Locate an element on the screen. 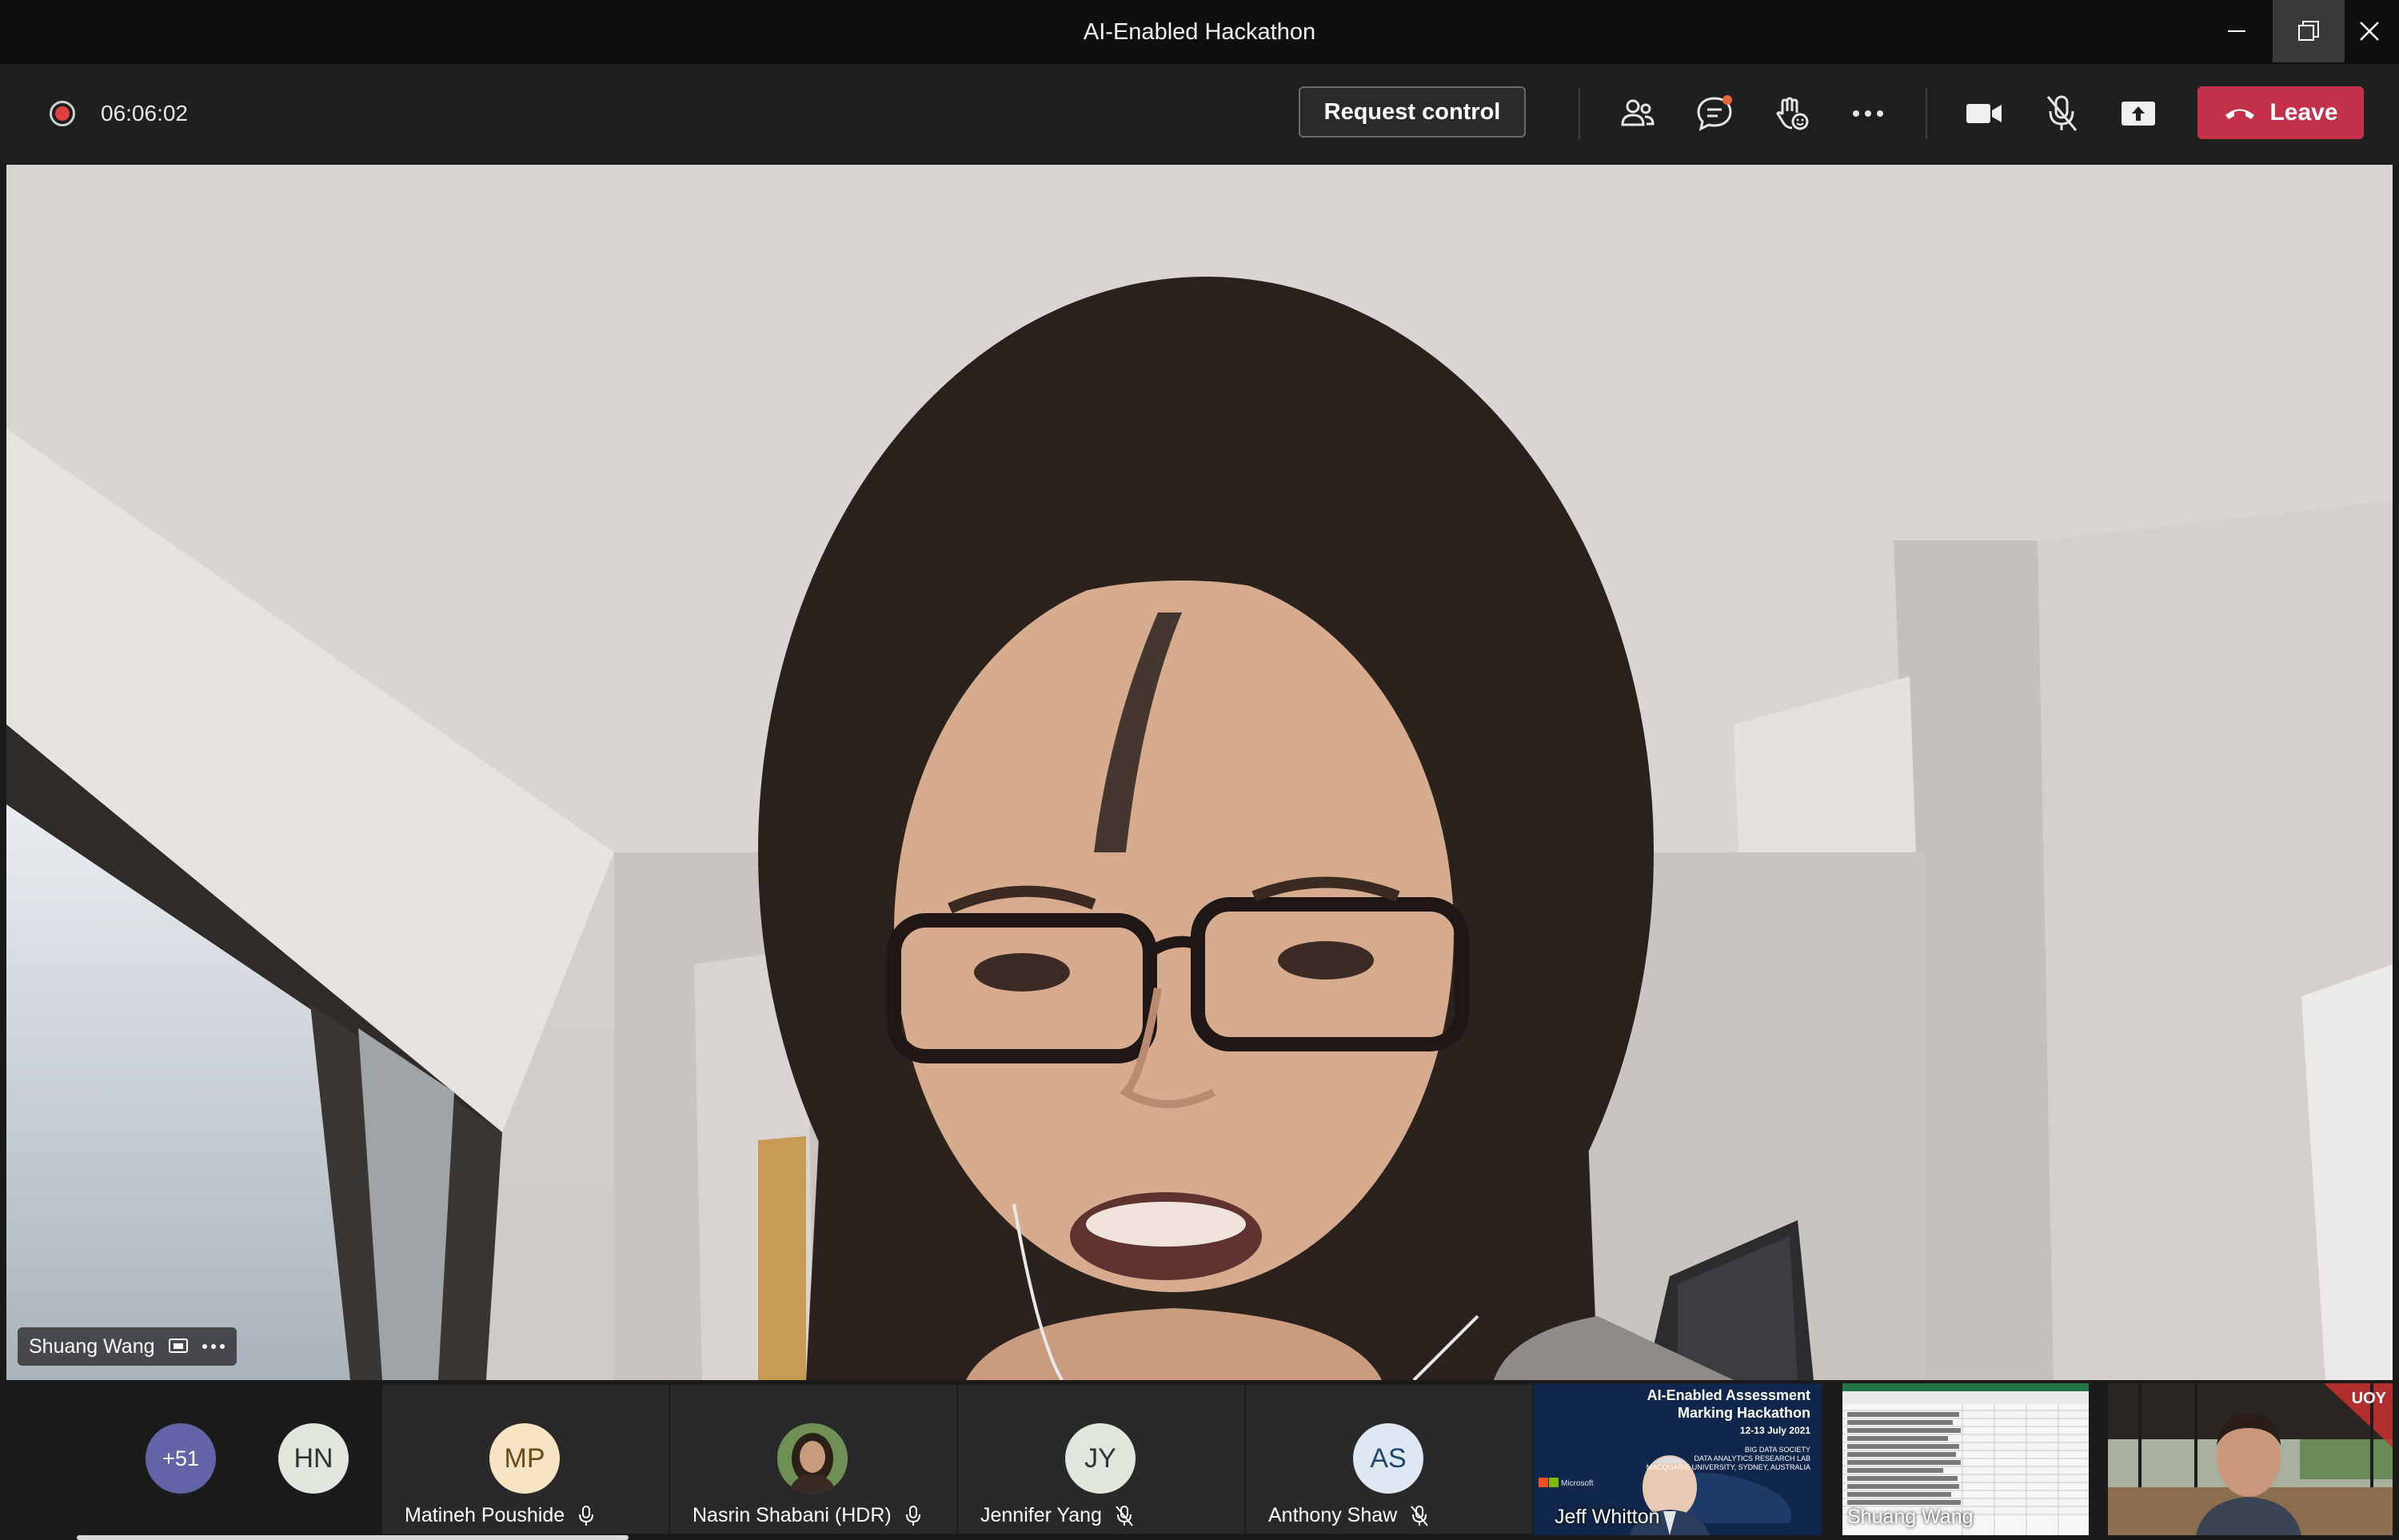  slide-title-line2: Marking Hackathon is located at coordinates (1743, 1413).